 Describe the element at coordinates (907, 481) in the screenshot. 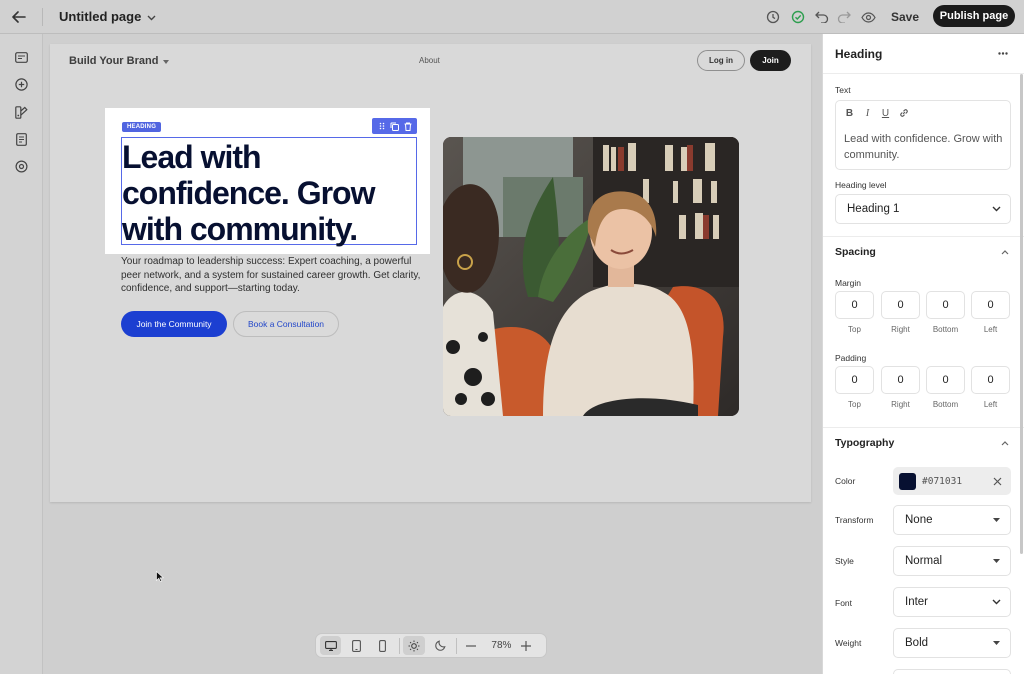

I see `color-swatch` at that location.